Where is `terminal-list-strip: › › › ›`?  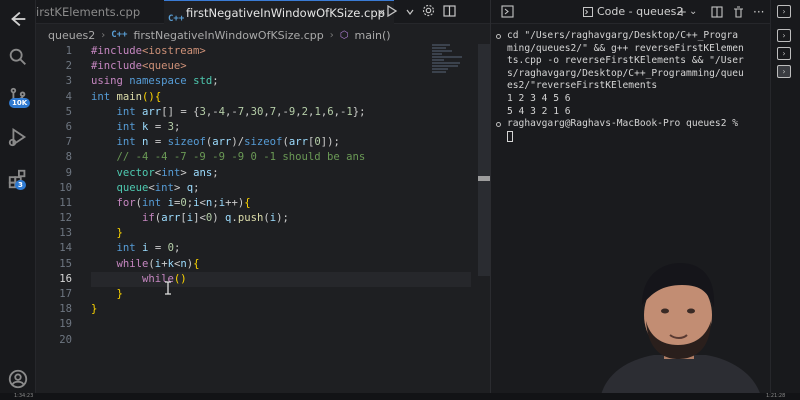
terminal-list-strip: › › › › is located at coordinates (785, 200).